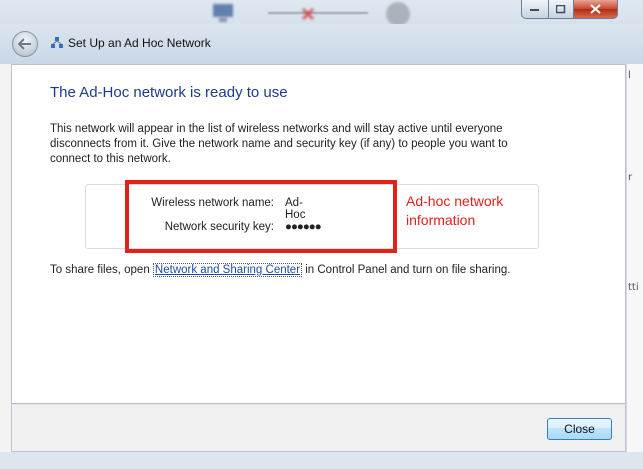 The image size is (643, 469). I want to click on background-right-letter: l, so click(629, 75).